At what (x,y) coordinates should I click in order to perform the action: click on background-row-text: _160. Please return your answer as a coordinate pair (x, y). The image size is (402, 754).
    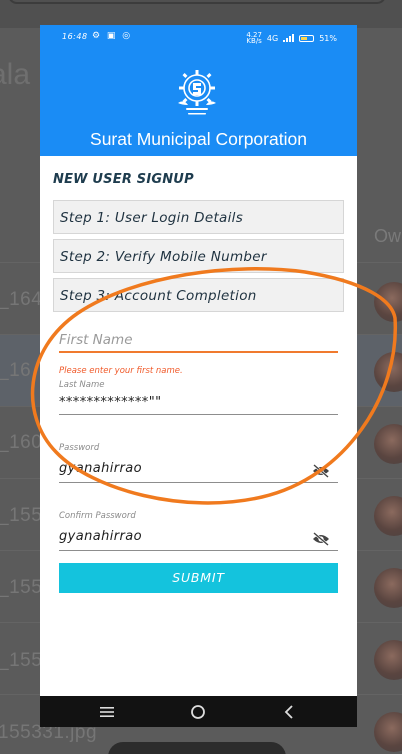
    Looking at the image, I should click on (21, 442).